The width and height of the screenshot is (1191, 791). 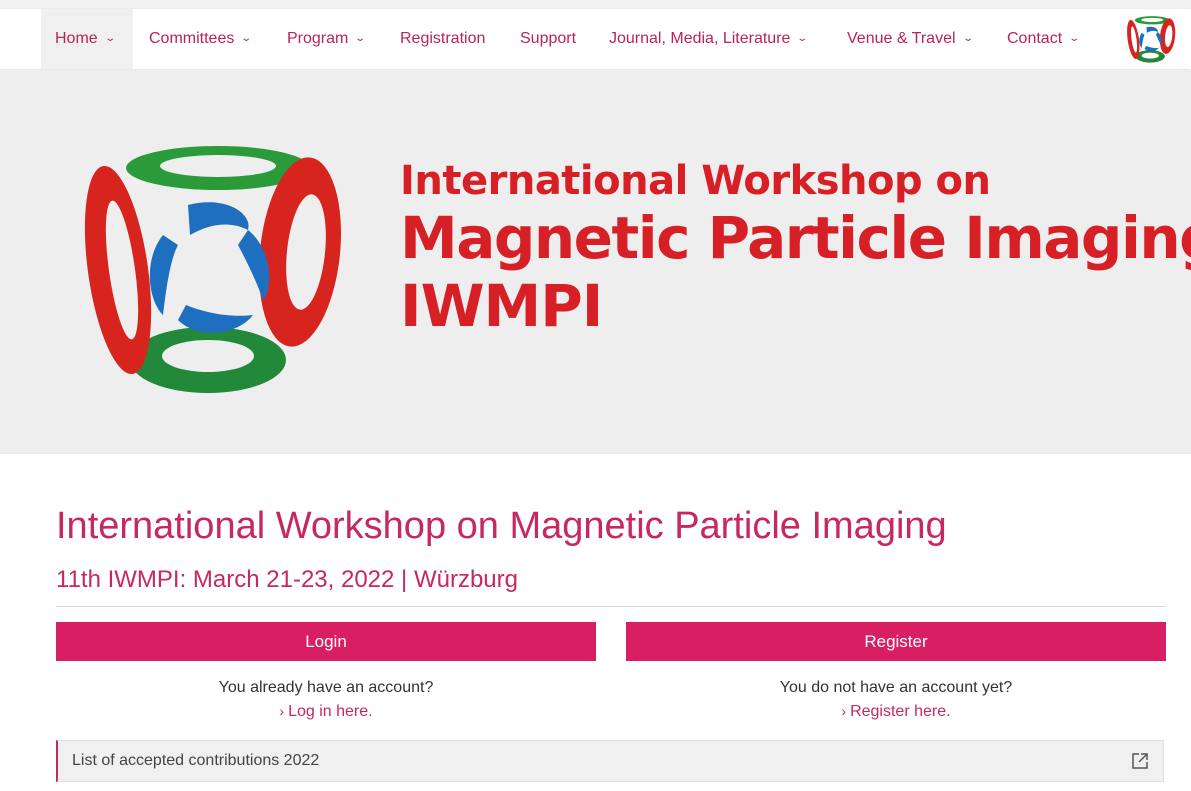 I want to click on nav-item-label: Venue & Travel, so click(x=901, y=38).